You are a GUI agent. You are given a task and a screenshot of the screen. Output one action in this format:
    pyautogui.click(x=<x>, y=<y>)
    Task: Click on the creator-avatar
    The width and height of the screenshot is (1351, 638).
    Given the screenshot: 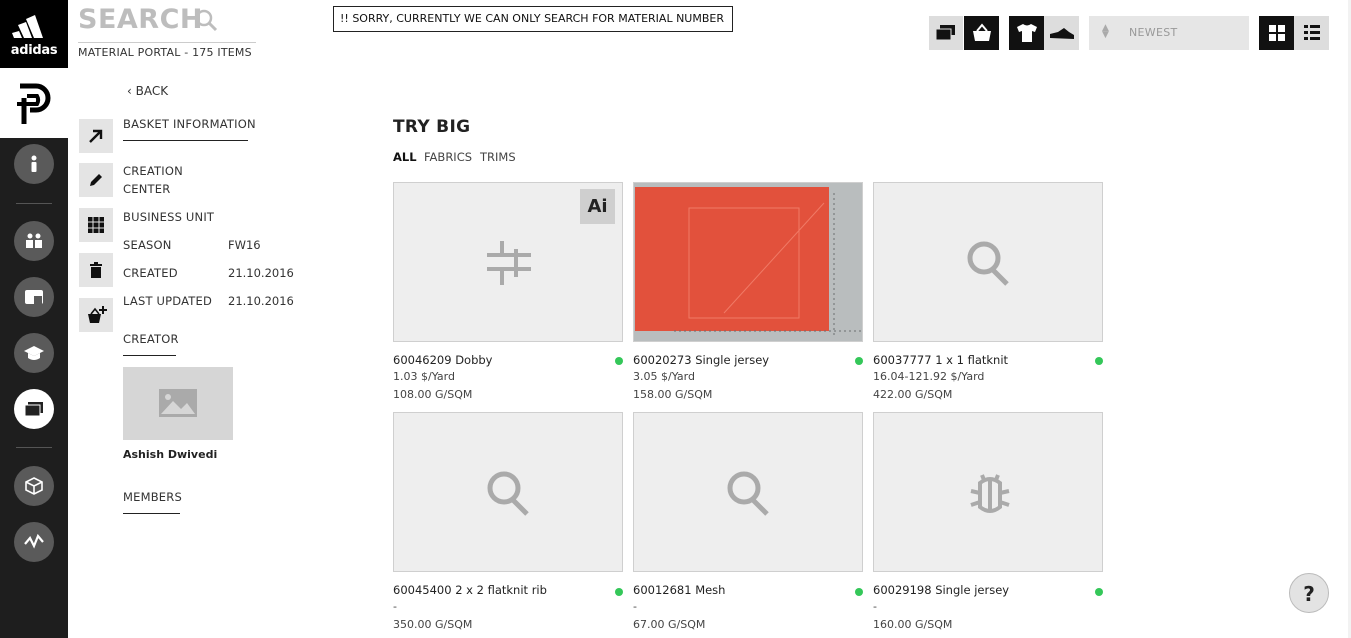 What is the action you would take?
    pyautogui.click(x=178, y=403)
    